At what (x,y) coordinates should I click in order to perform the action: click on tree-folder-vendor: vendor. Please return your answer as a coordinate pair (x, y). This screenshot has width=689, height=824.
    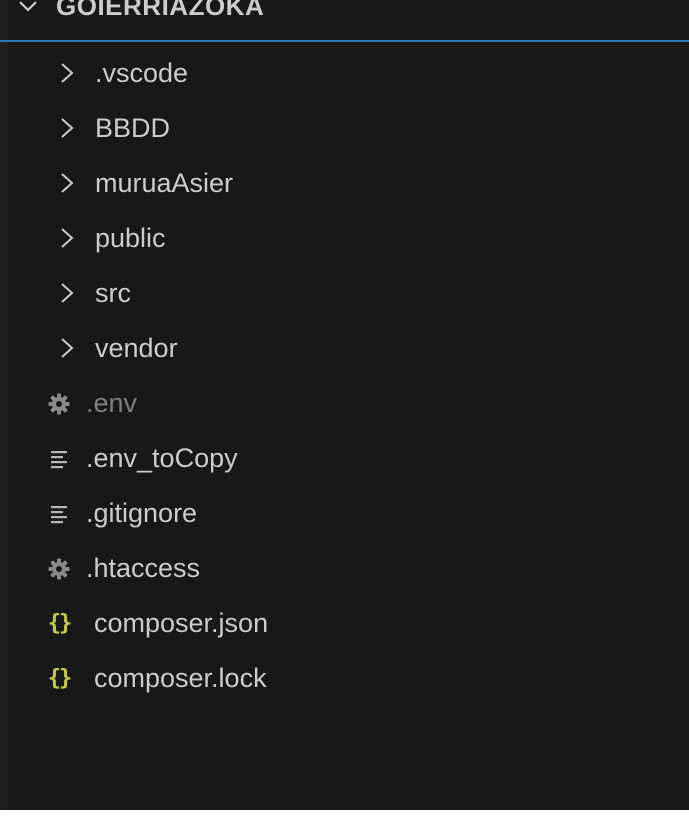
    Looking at the image, I should click on (344, 348).